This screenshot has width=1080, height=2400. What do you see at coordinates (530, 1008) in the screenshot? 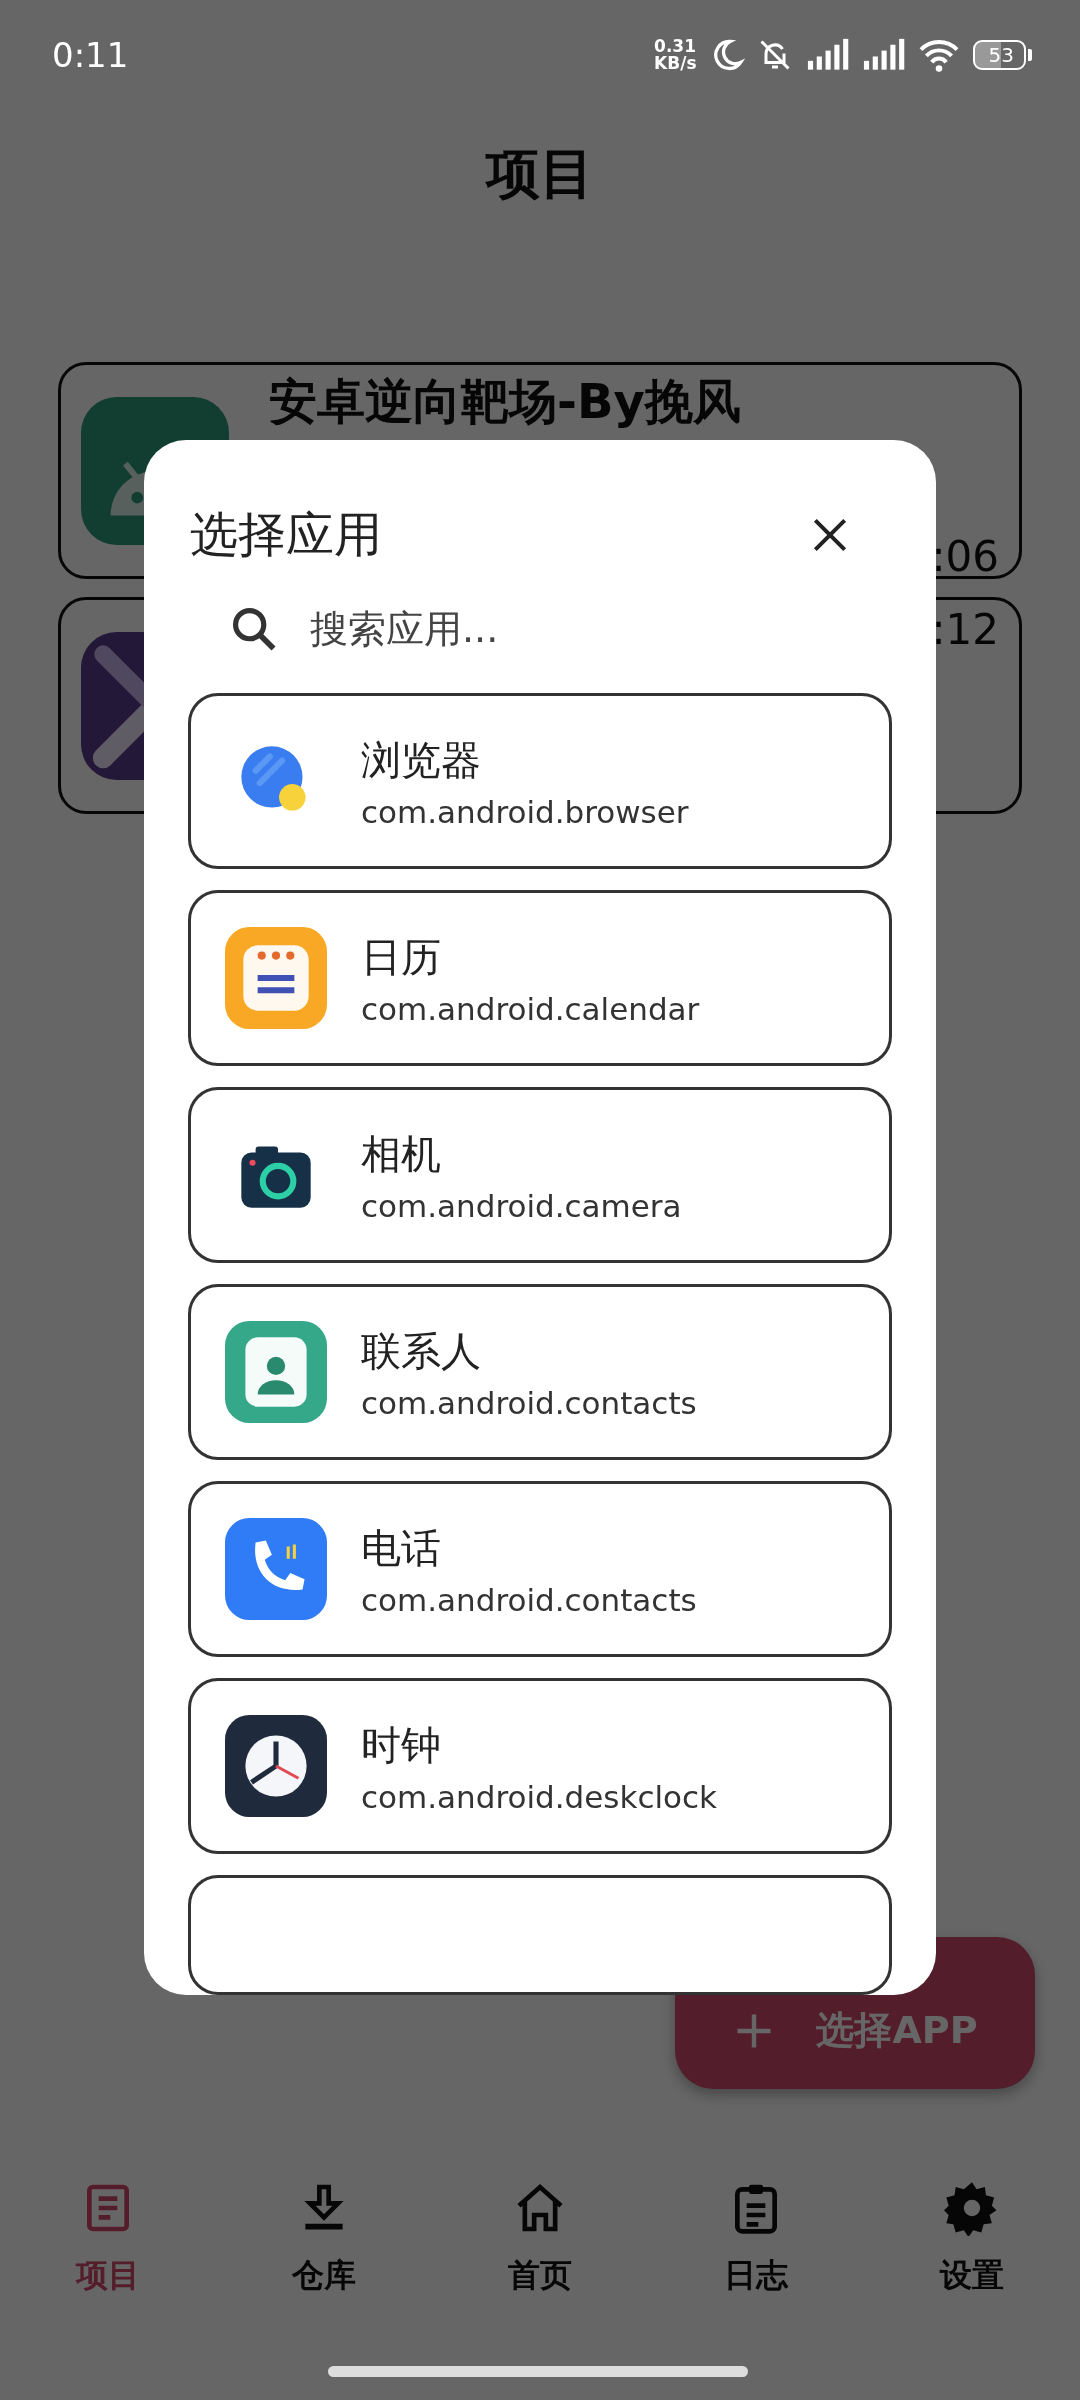
I see `package-name: com.android.calendar` at bounding box center [530, 1008].